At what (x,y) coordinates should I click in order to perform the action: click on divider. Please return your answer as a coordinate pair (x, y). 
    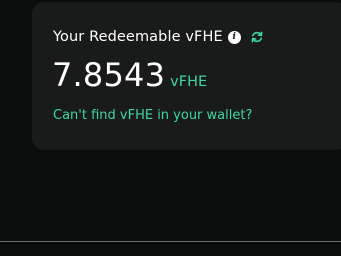
    Looking at the image, I should click on (170, 241).